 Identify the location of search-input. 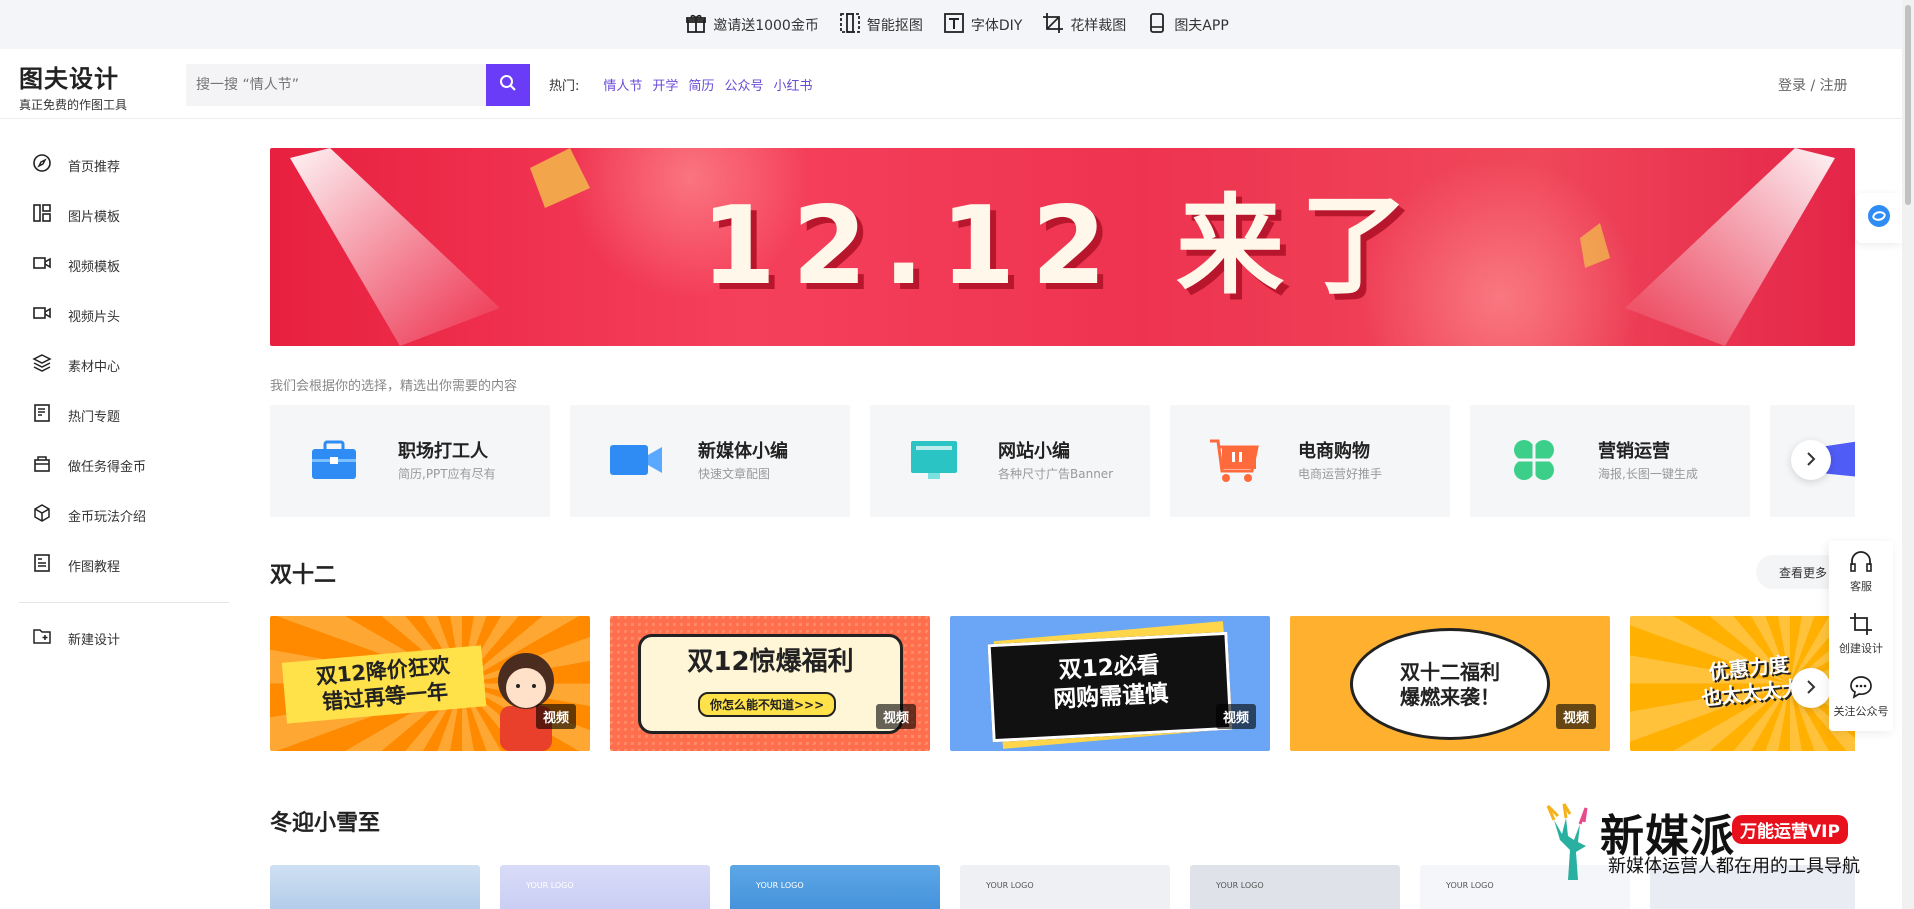
(336, 85).